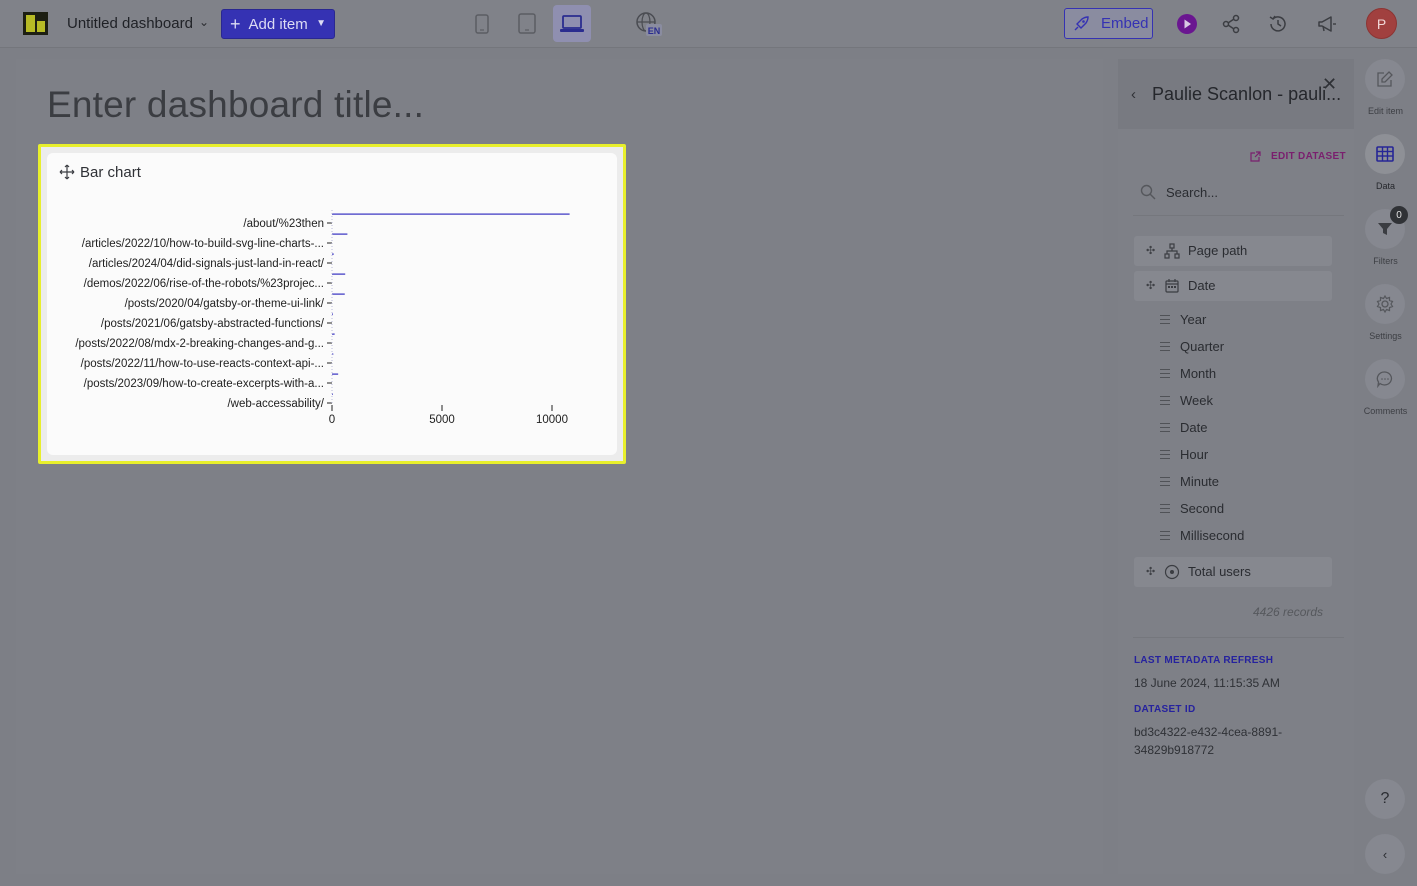 The height and width of the screenshot is (886, 1417). What do you see at coordinates (1204, 660) in the screenshot?
I see `last-refresh-label: LAST METADATA REFRESH` at bounding box center [1204, 660].